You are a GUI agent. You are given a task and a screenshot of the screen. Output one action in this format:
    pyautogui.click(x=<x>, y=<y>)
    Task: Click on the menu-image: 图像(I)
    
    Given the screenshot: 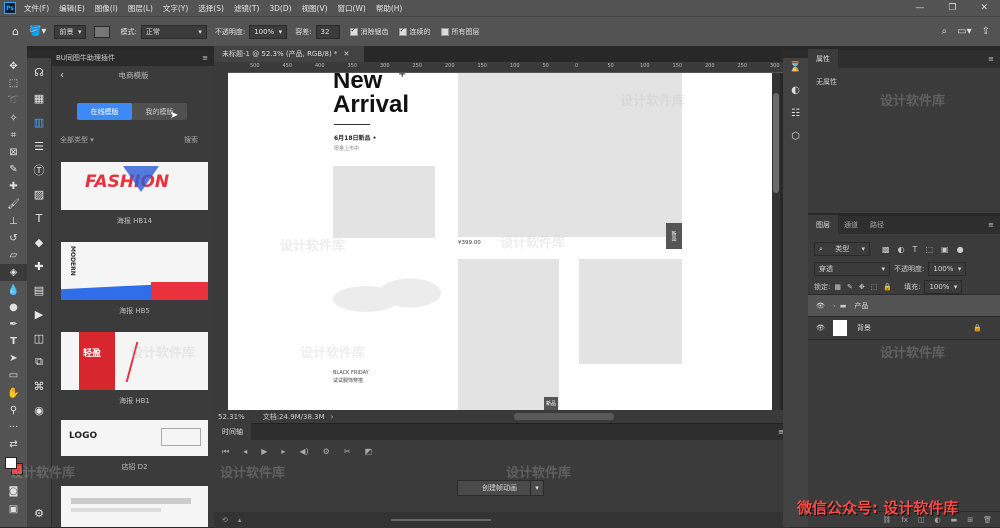 What is the action you would take?
    pyautogui.click(x=106, y=8)
    